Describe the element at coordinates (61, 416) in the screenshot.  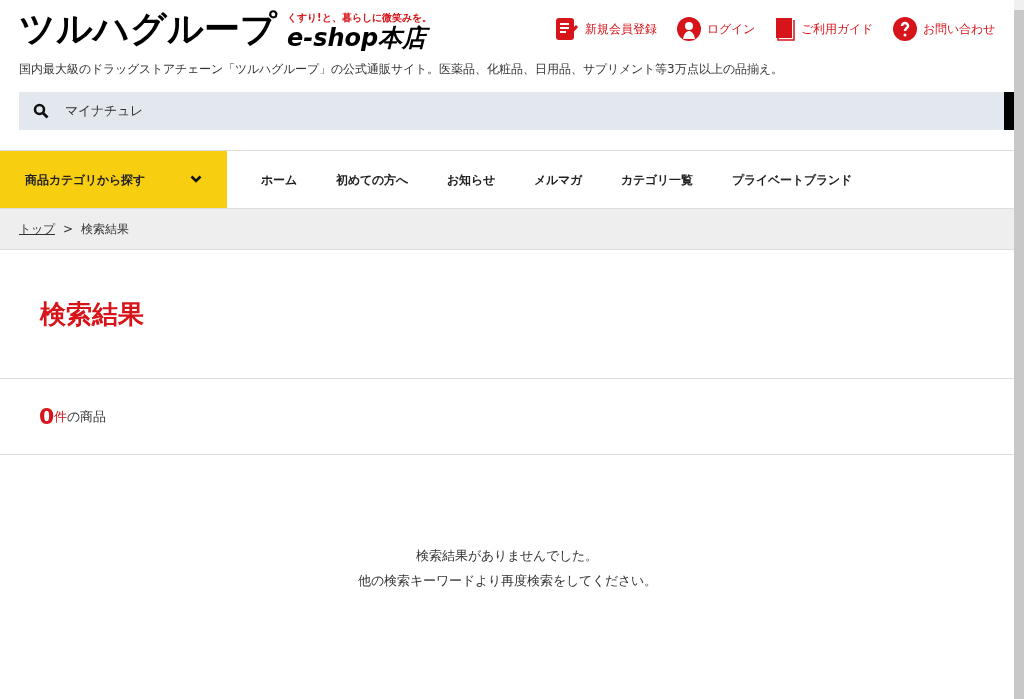
I see `count-unit: 件` at that location.